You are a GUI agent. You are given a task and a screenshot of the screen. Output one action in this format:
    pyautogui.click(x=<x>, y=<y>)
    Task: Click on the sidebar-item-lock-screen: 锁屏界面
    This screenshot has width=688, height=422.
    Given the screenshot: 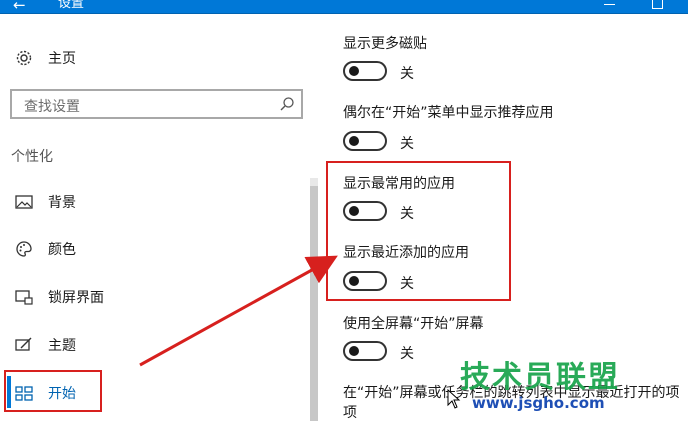 What is the action you would take?
    pyautogui.click(x=59, y=297)
    